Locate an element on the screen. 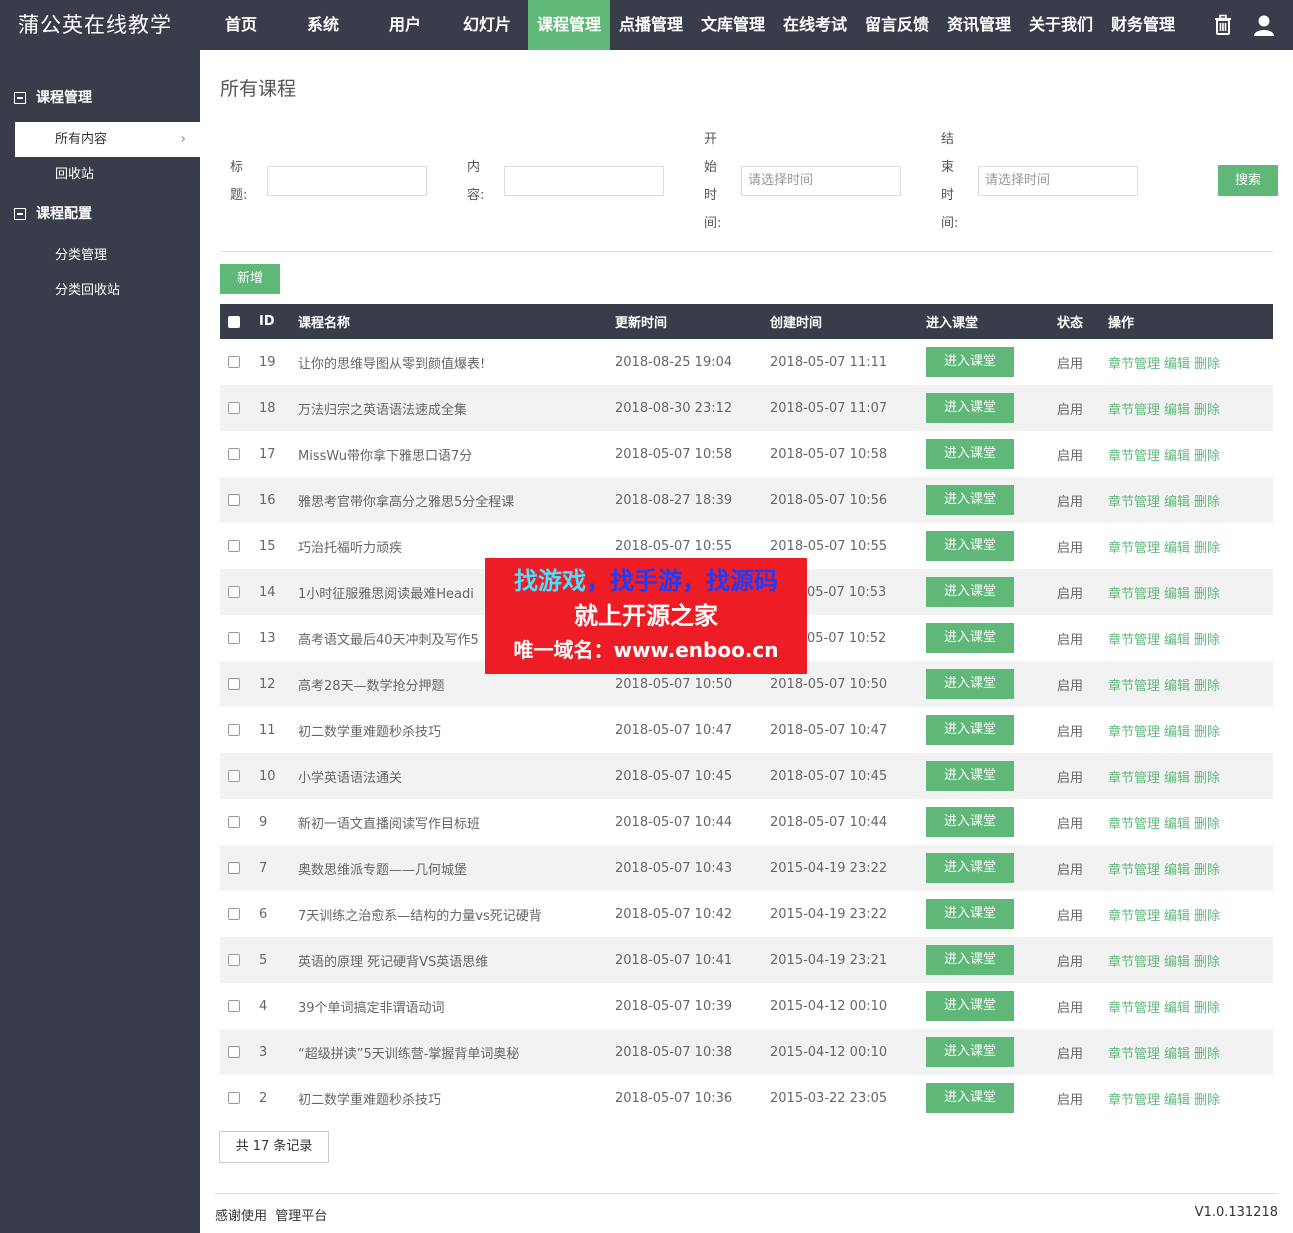  trash-icon is located at coordinates (1223, 25).